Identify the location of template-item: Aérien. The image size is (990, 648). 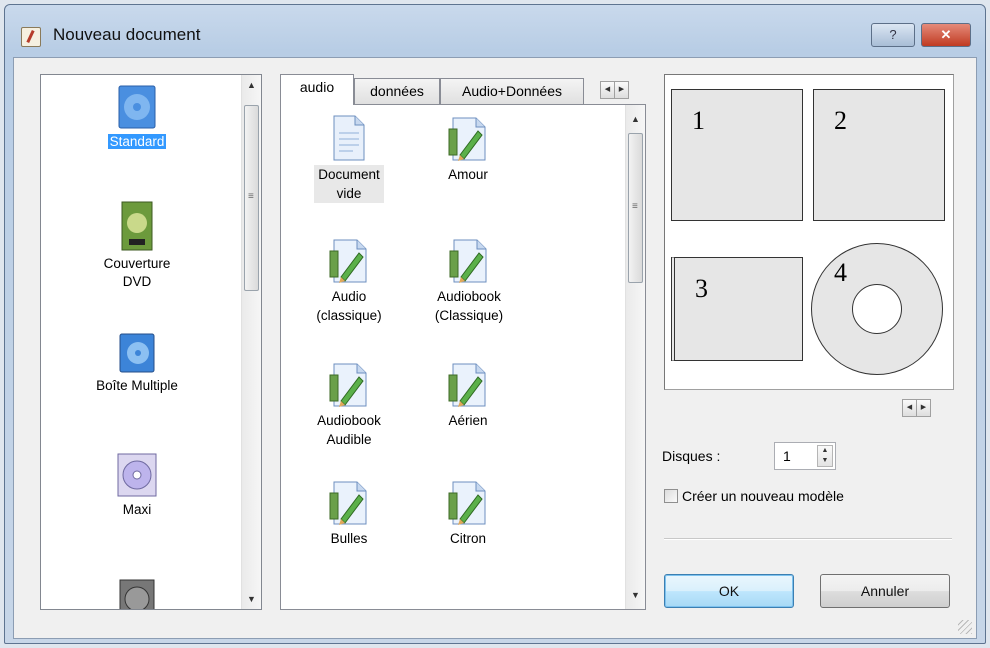
(468, 395).